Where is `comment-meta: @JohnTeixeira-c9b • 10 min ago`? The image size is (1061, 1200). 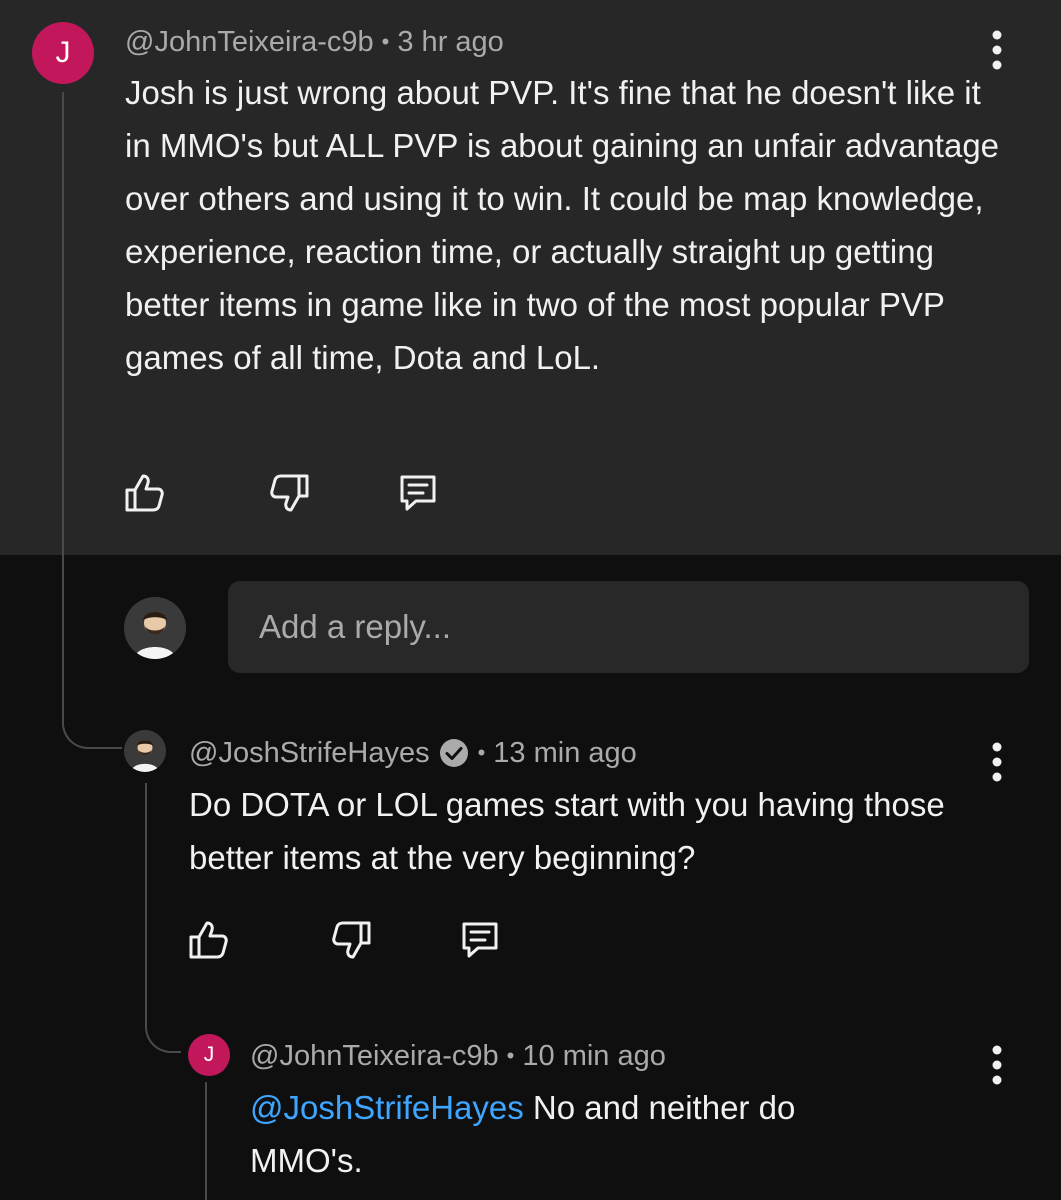 comment-meta: @JohnTeixeira-c9b • 10 min ago is located at coordinates (458, 1056).